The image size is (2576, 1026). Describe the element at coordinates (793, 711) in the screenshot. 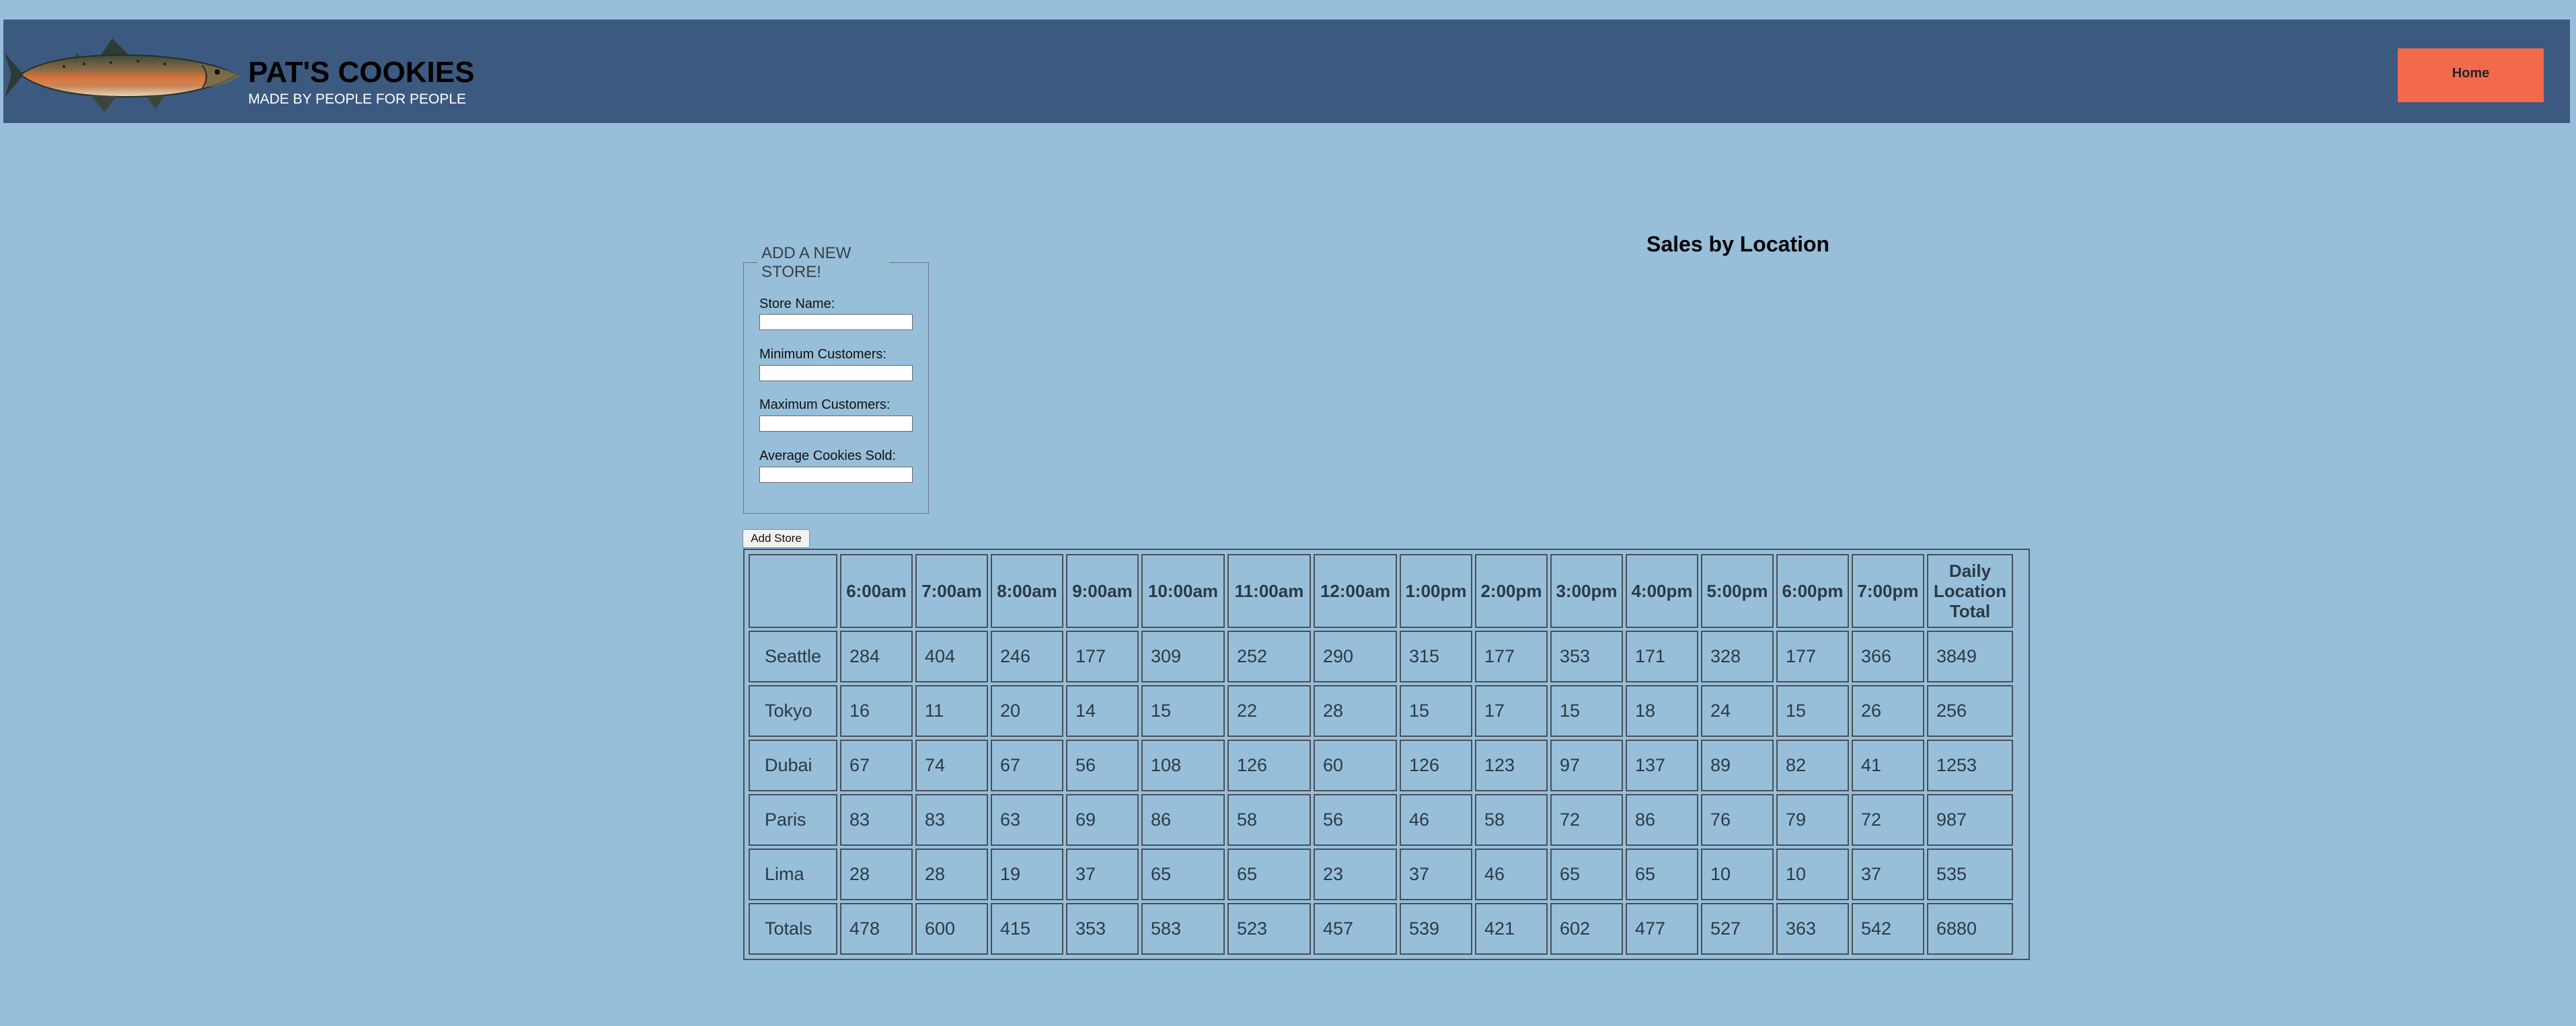

I see `store-name-cell: Tokyo` at that location.